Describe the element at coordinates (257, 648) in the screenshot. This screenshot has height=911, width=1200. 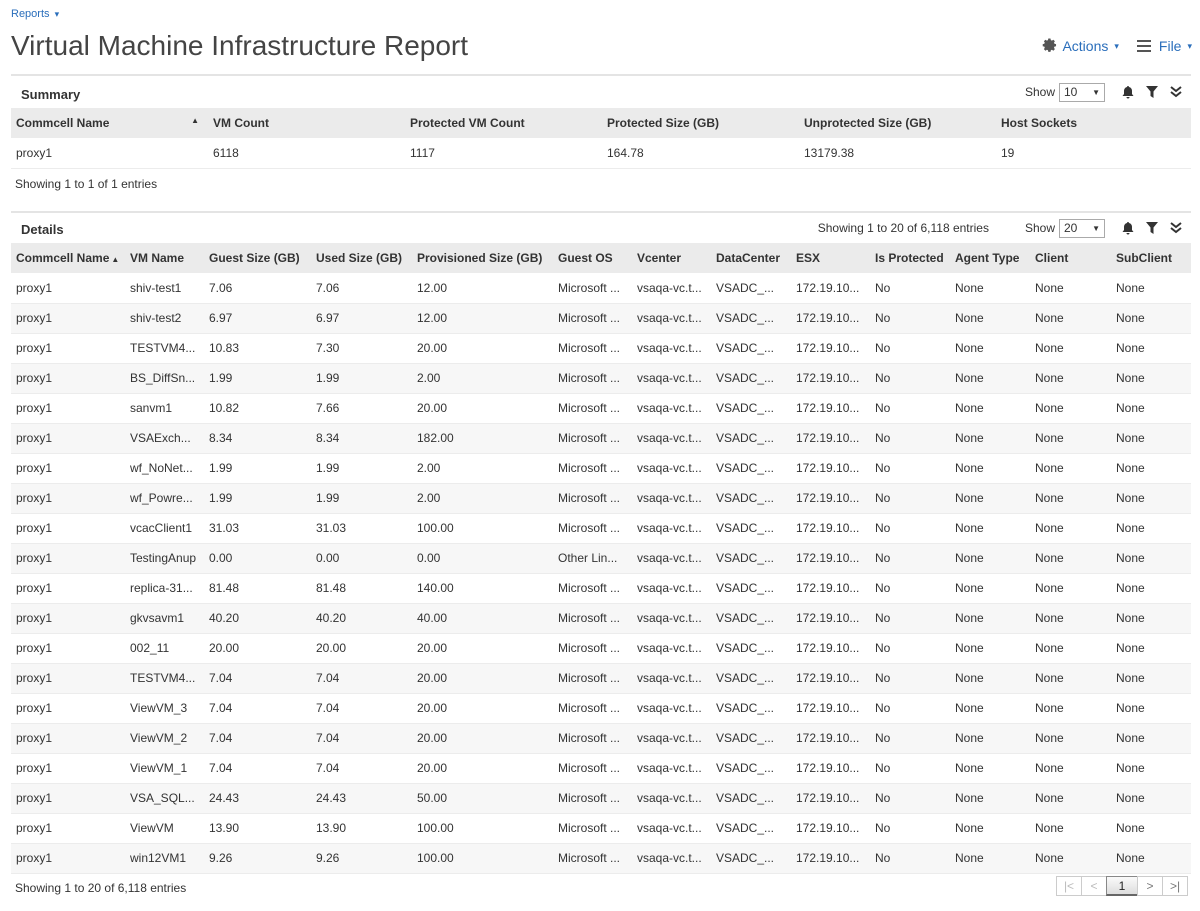
I see `cell-guest-size-gb: 20.00` at that location.